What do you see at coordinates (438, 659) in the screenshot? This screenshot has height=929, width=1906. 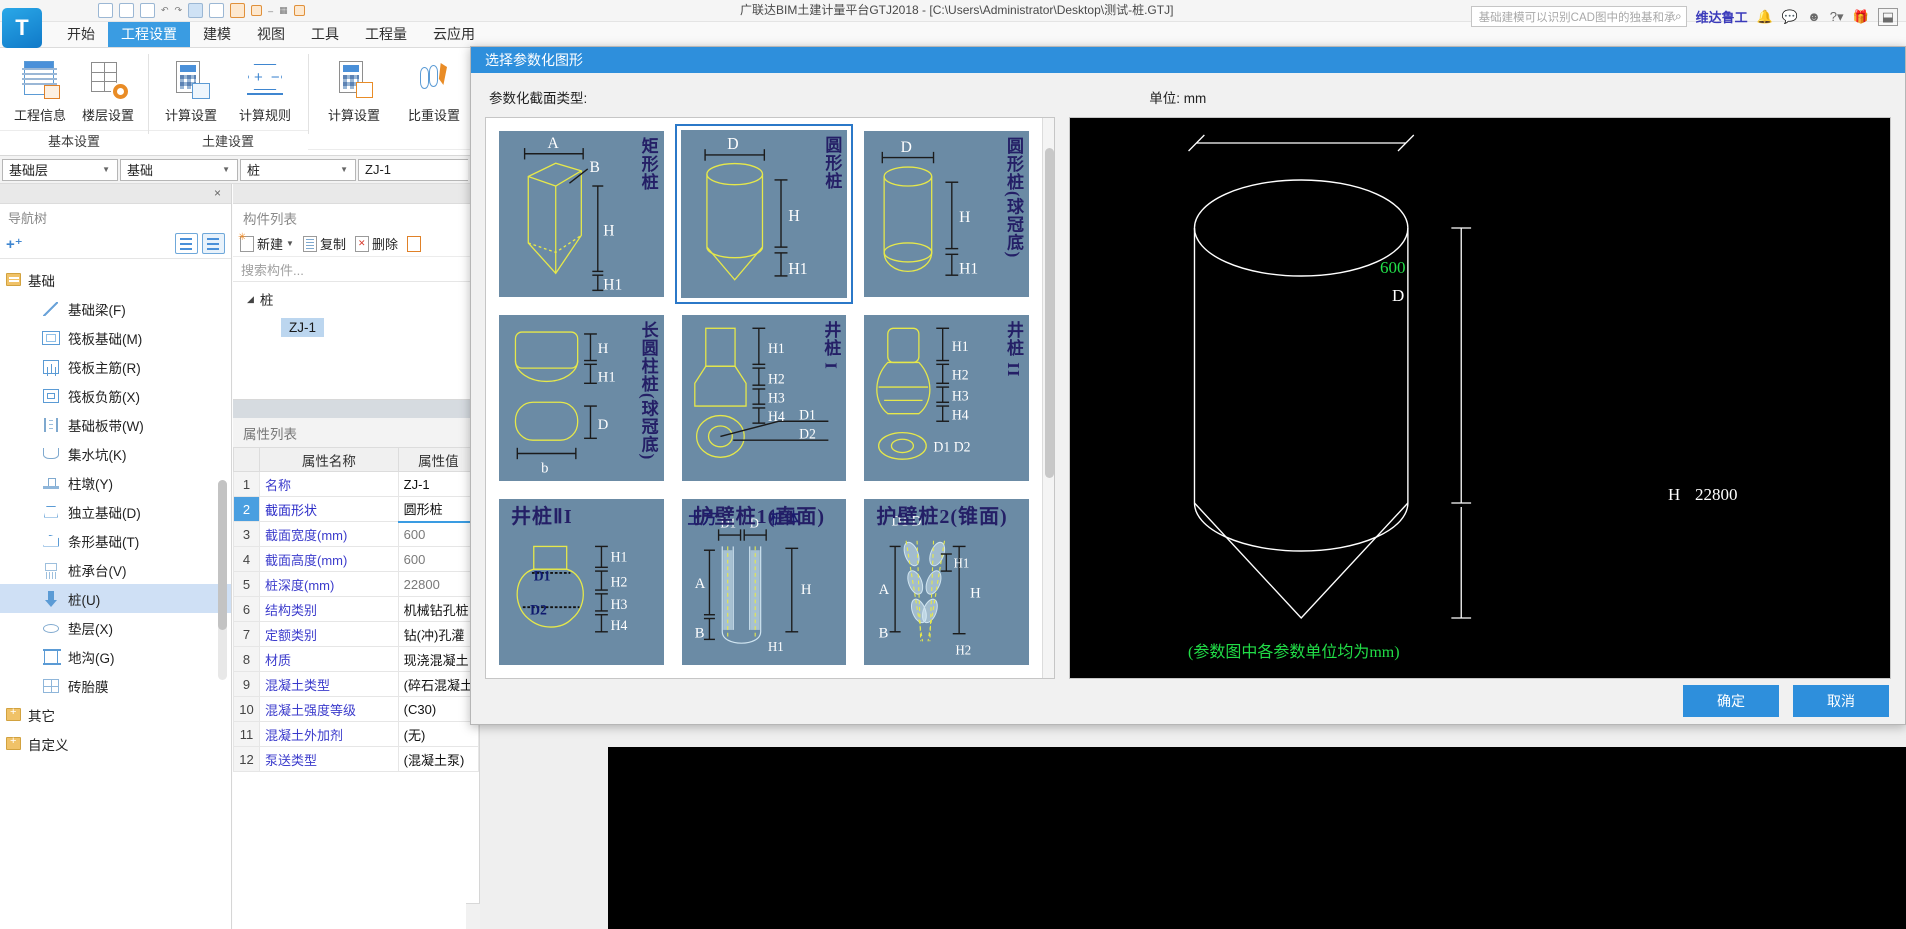 I see `row-property-value: 现浇混凝土` at bounding box center [438, 659].